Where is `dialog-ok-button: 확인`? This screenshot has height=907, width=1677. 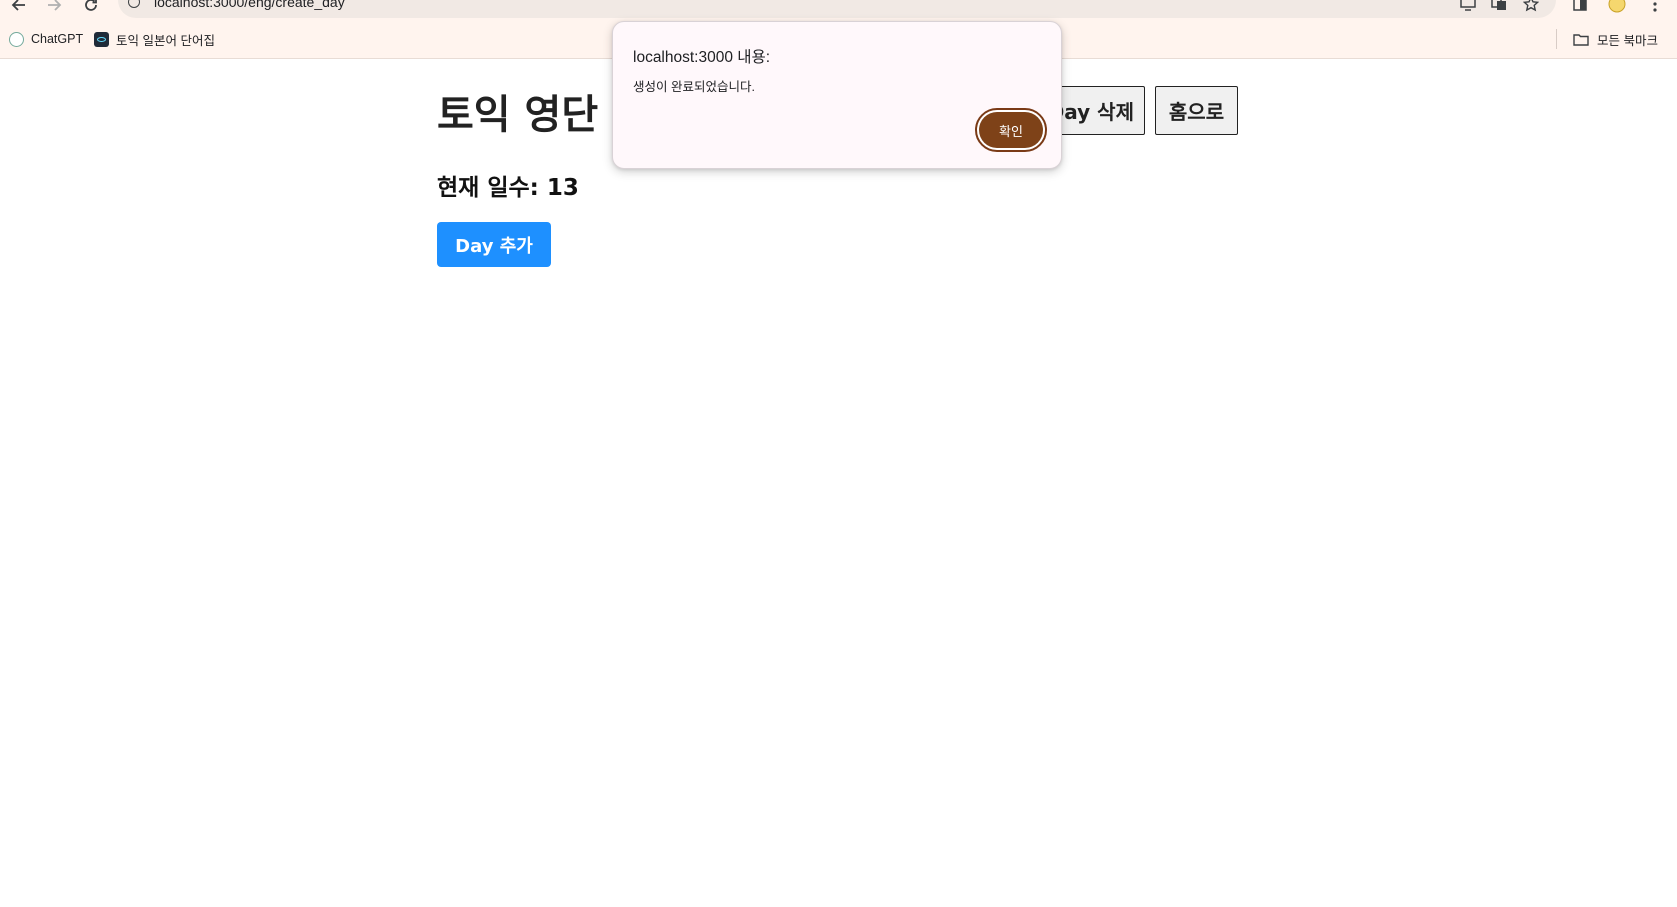 dialog-ok-button: 확인 is located at coordinates (1011, 130).